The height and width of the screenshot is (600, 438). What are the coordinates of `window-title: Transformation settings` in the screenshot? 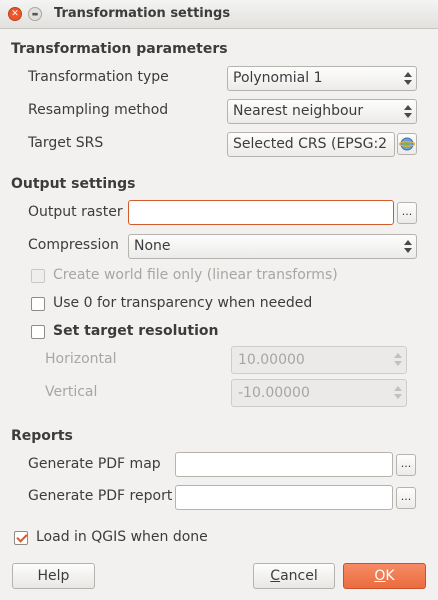 It's located at (142, 13).